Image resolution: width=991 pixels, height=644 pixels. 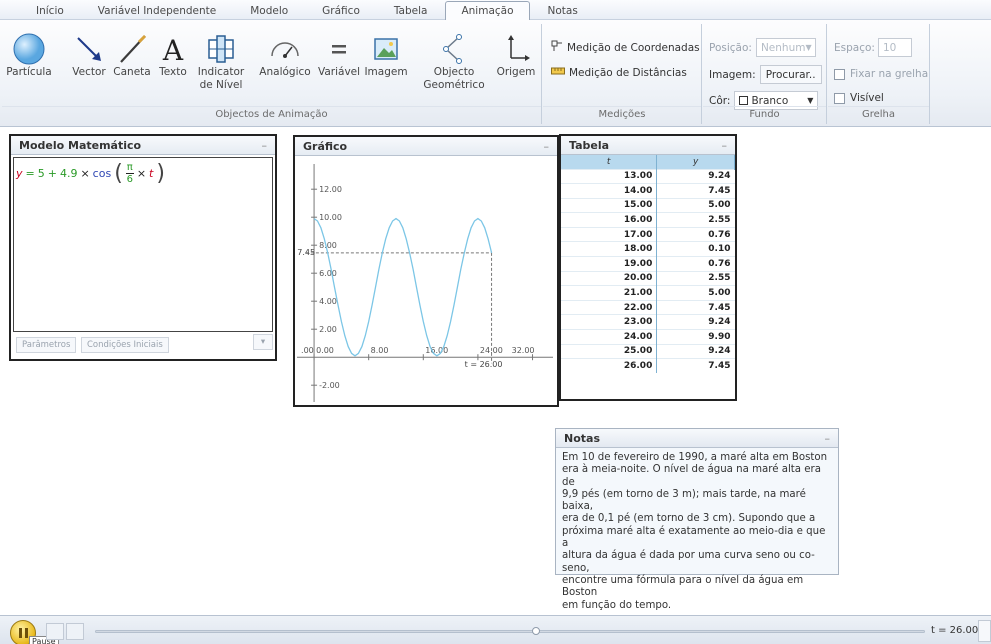 I want to click on parametros-button: Parâmetros, so click(x=46, y=345).